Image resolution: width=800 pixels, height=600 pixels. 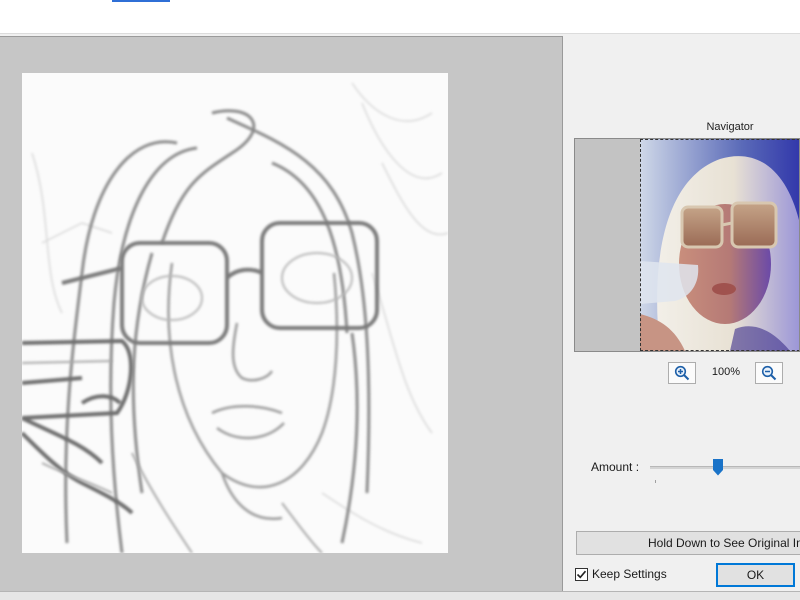 I want to click on slider-thumb-icon, so click(x=717, y=467).